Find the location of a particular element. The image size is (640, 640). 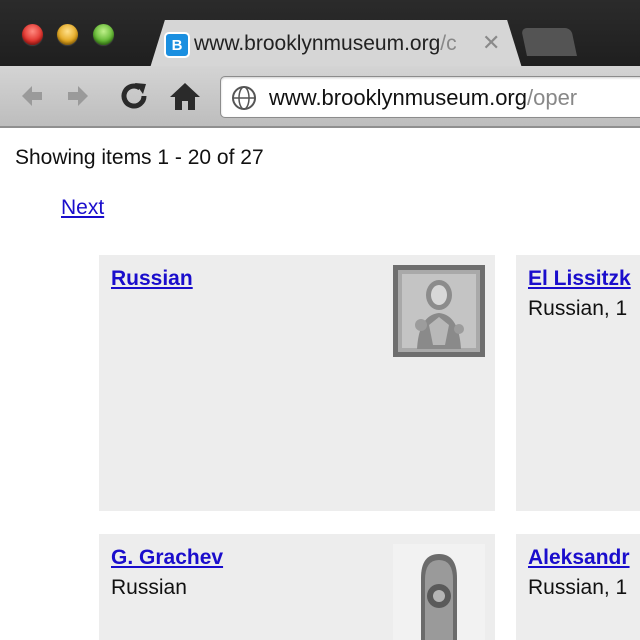

new-tab-button is located at coordinates (549, 42).